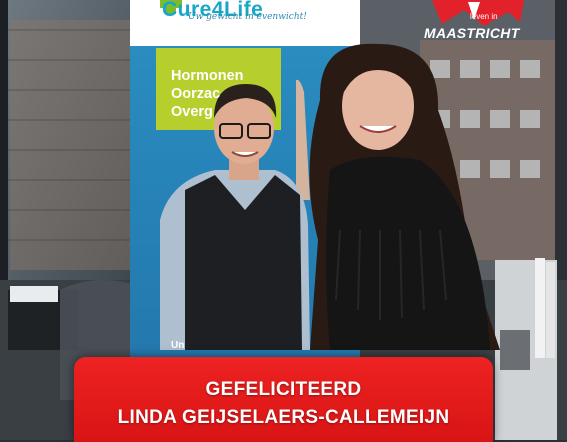 The height and width of the screenshot is (442, 567). I want to click on logo-city-text: MAASTRICHT, so click(472, 33).